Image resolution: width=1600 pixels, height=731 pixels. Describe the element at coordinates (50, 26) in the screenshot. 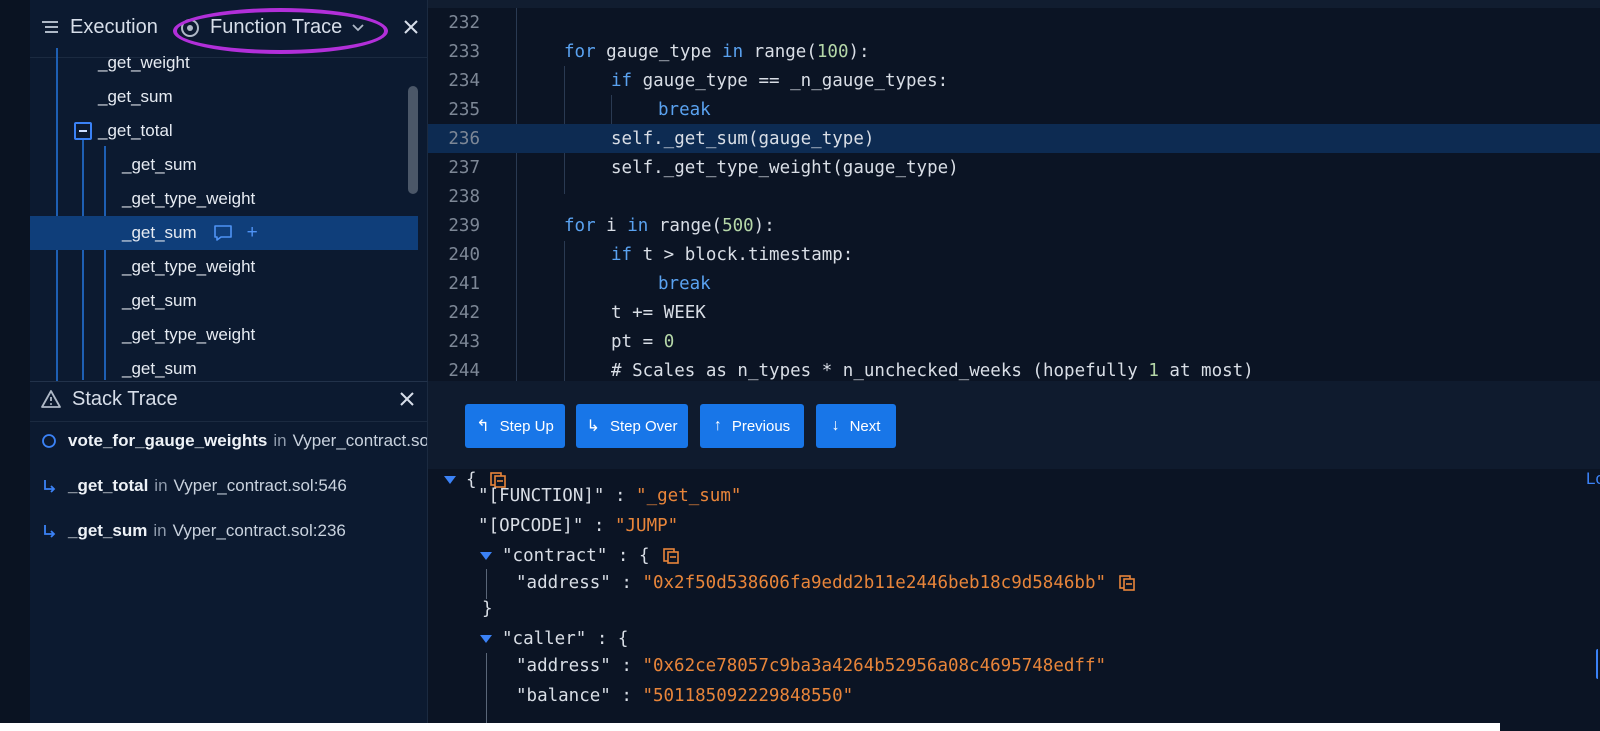

I see `list-icon` at that location.